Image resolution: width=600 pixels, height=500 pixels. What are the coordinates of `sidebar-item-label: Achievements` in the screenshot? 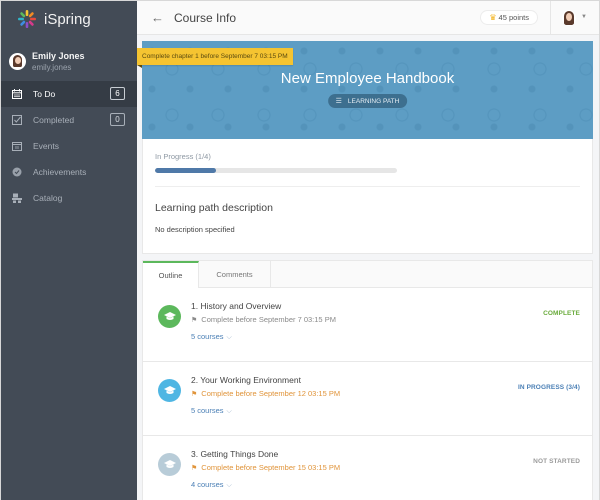 It's located at (60, 172).